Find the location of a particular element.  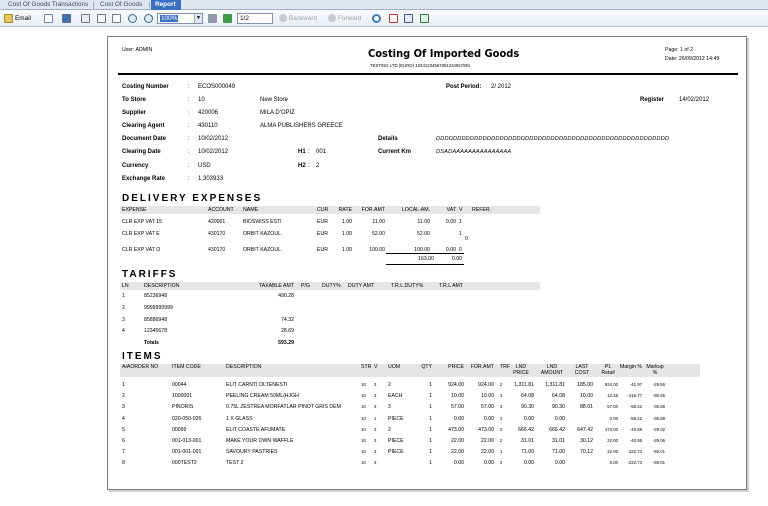

tariffs-cell: 490.28 is located at coordinates (286, 296).